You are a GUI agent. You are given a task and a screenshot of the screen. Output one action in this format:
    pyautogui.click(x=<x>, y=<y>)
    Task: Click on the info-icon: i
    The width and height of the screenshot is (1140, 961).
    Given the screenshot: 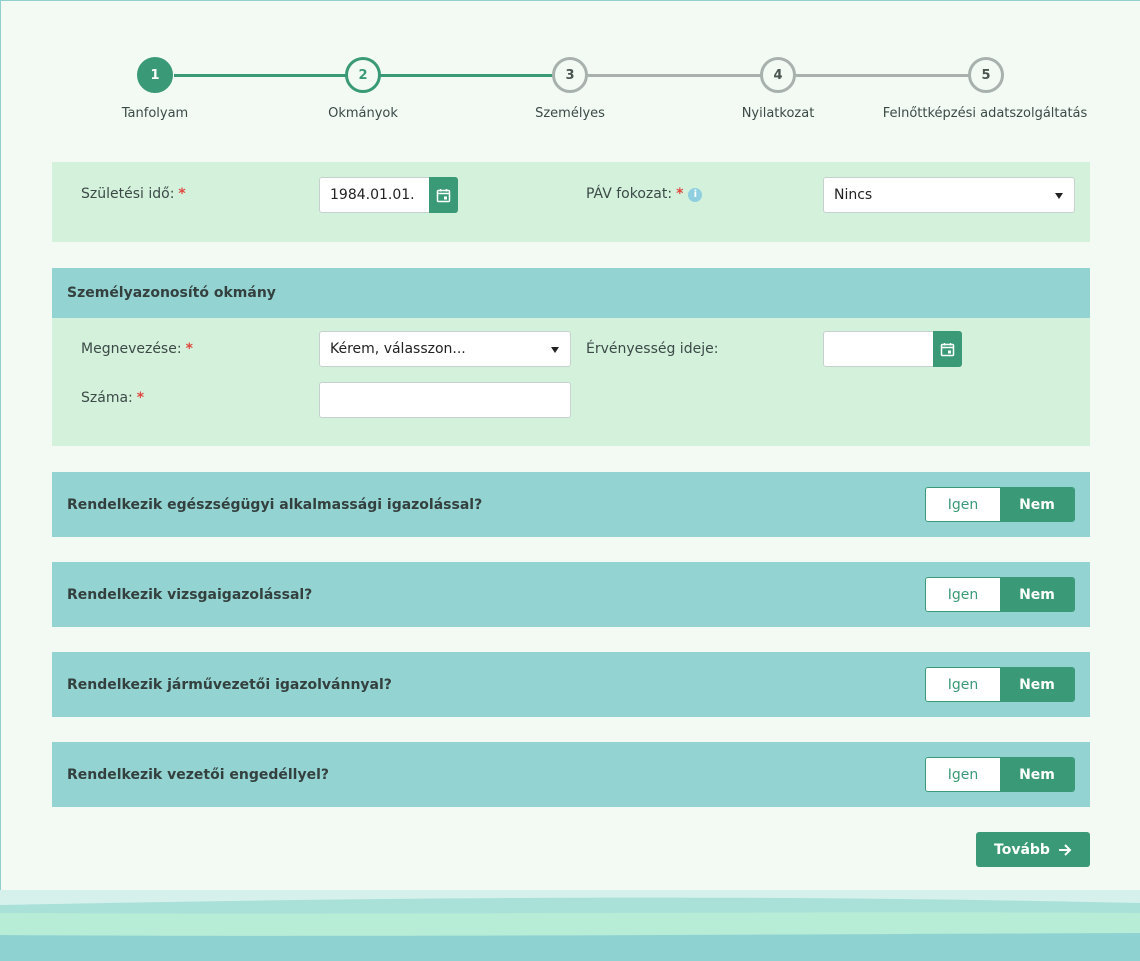 What is the action you would take?
    pyautogui.click(x=695, y=194)
    